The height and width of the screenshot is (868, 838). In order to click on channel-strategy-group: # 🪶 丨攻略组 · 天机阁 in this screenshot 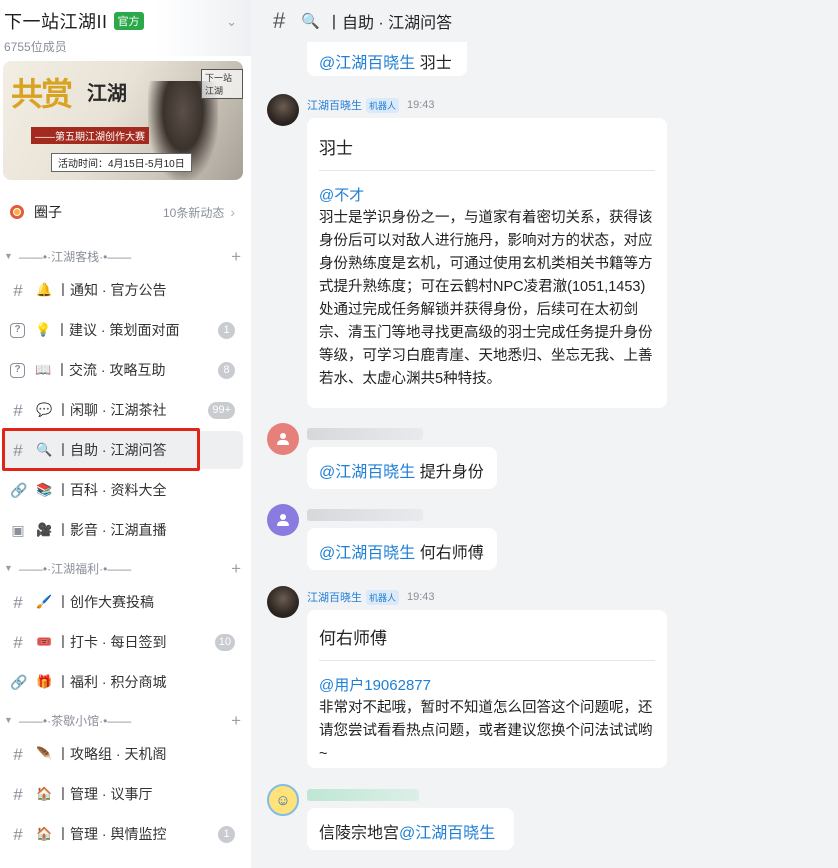, I will do `click(122, 754)`.